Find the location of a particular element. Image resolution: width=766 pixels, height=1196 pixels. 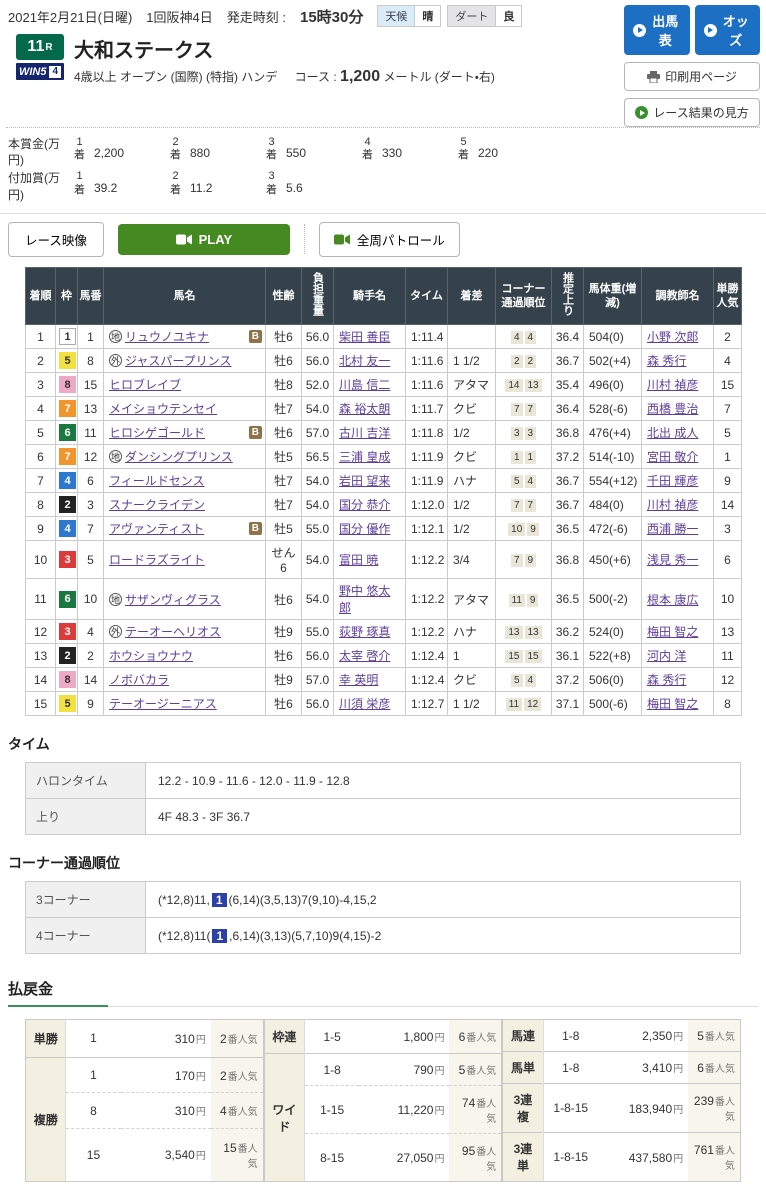

corner-positions: 44 is located at coordinates (523, 337).